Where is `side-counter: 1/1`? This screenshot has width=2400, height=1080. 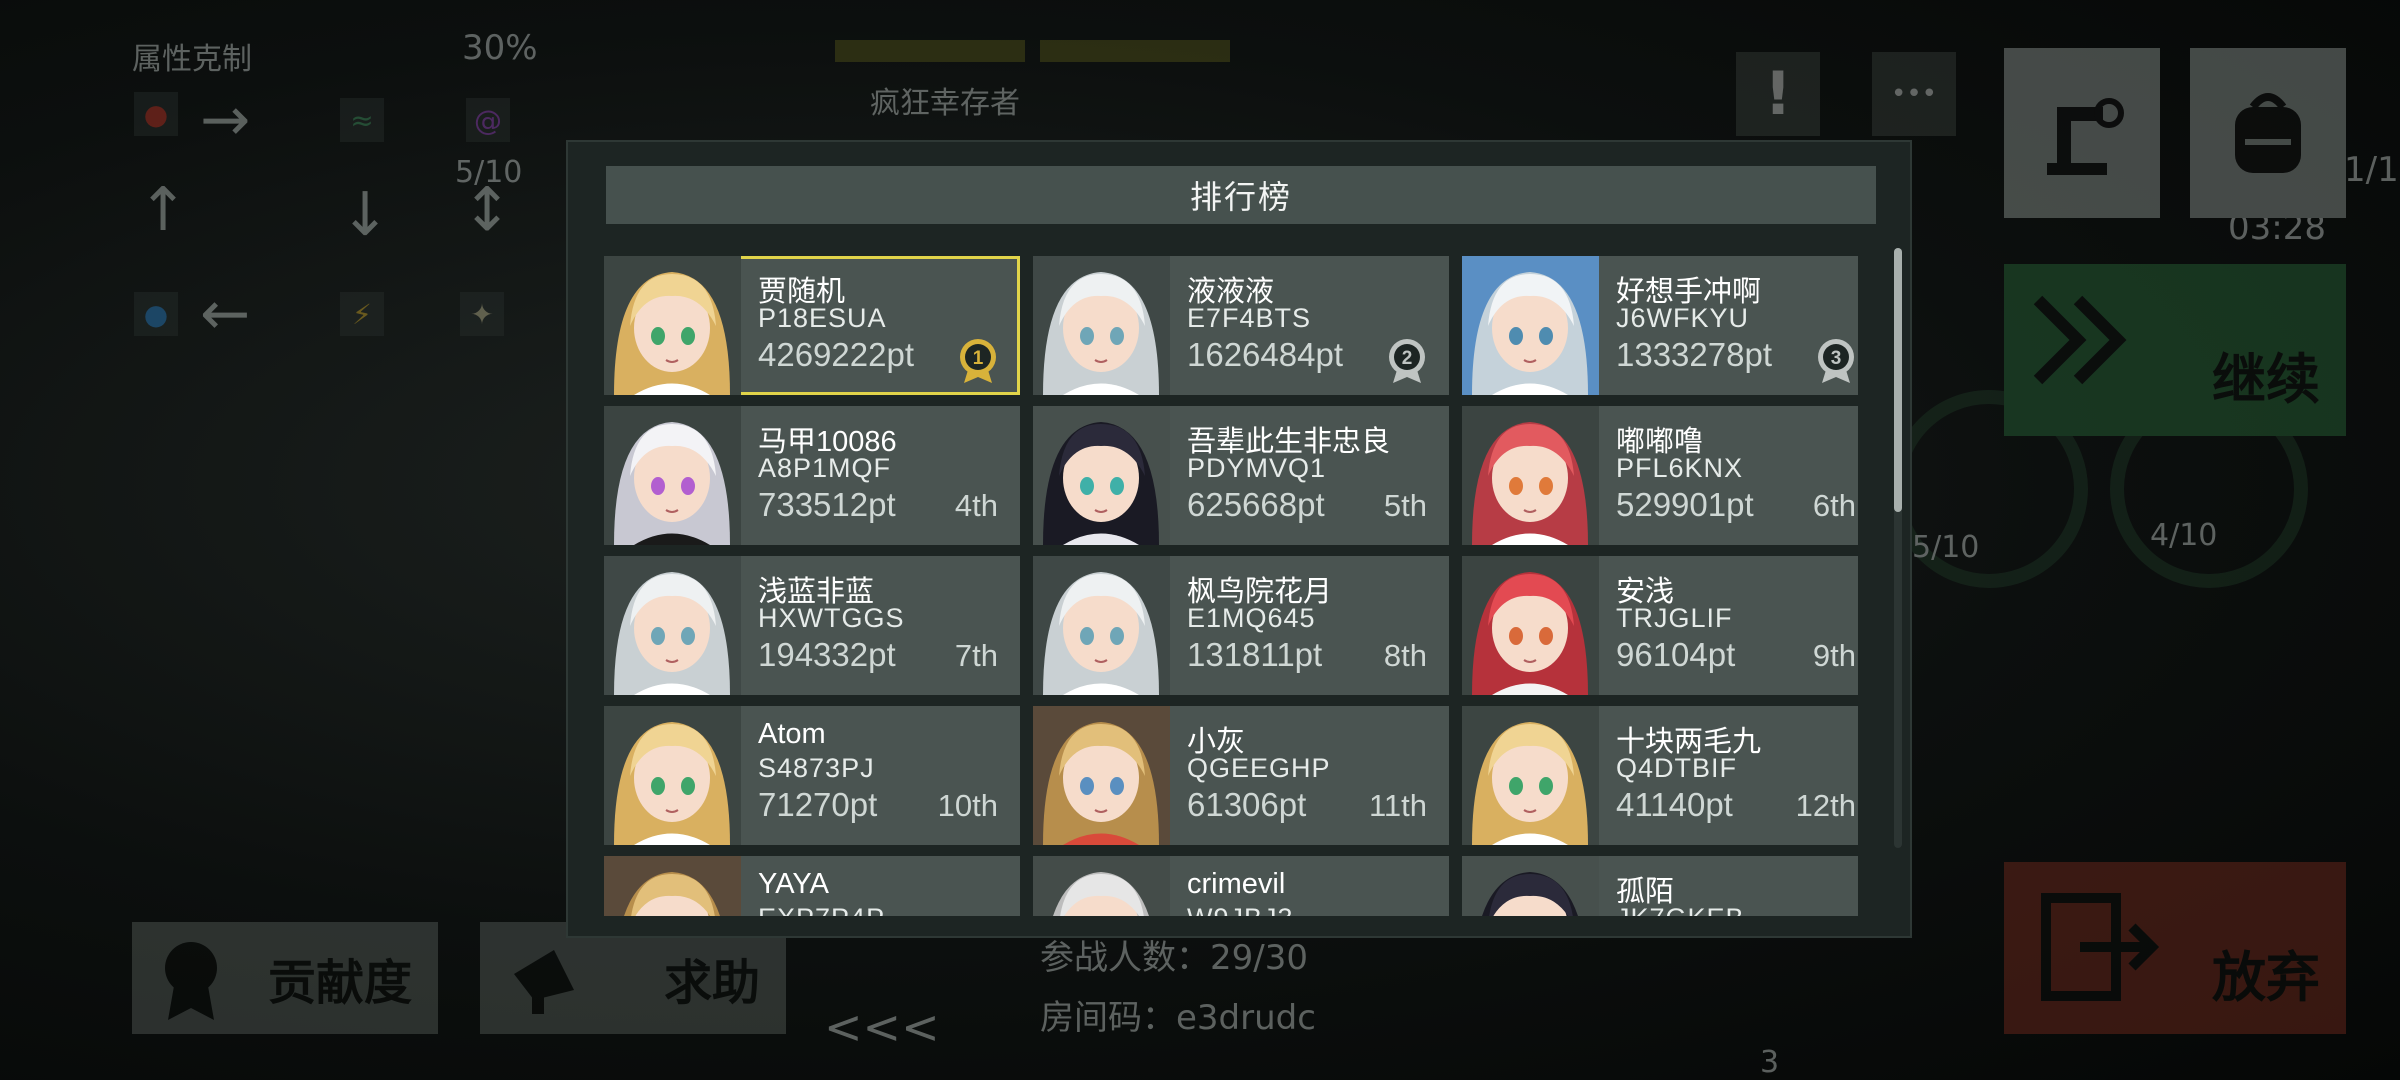
side-counter: 1/1 is located at coordinates (2371, 170).